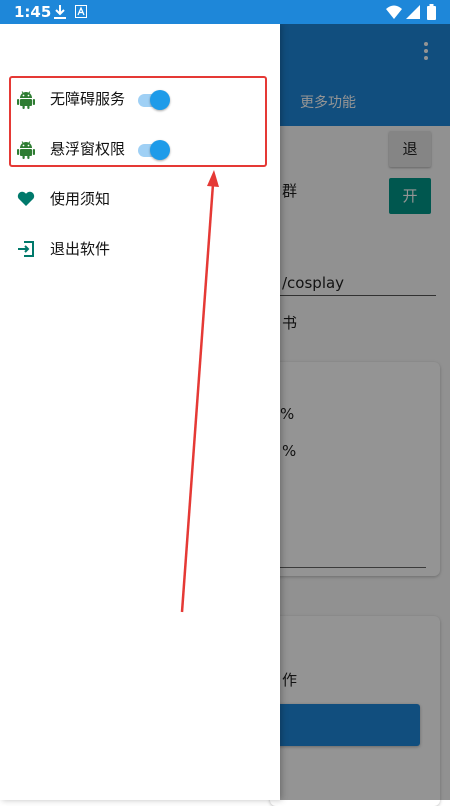 The width and height of the screenshot is (450, 806). I want to click on status-time: 1:45, so click(33, 12).